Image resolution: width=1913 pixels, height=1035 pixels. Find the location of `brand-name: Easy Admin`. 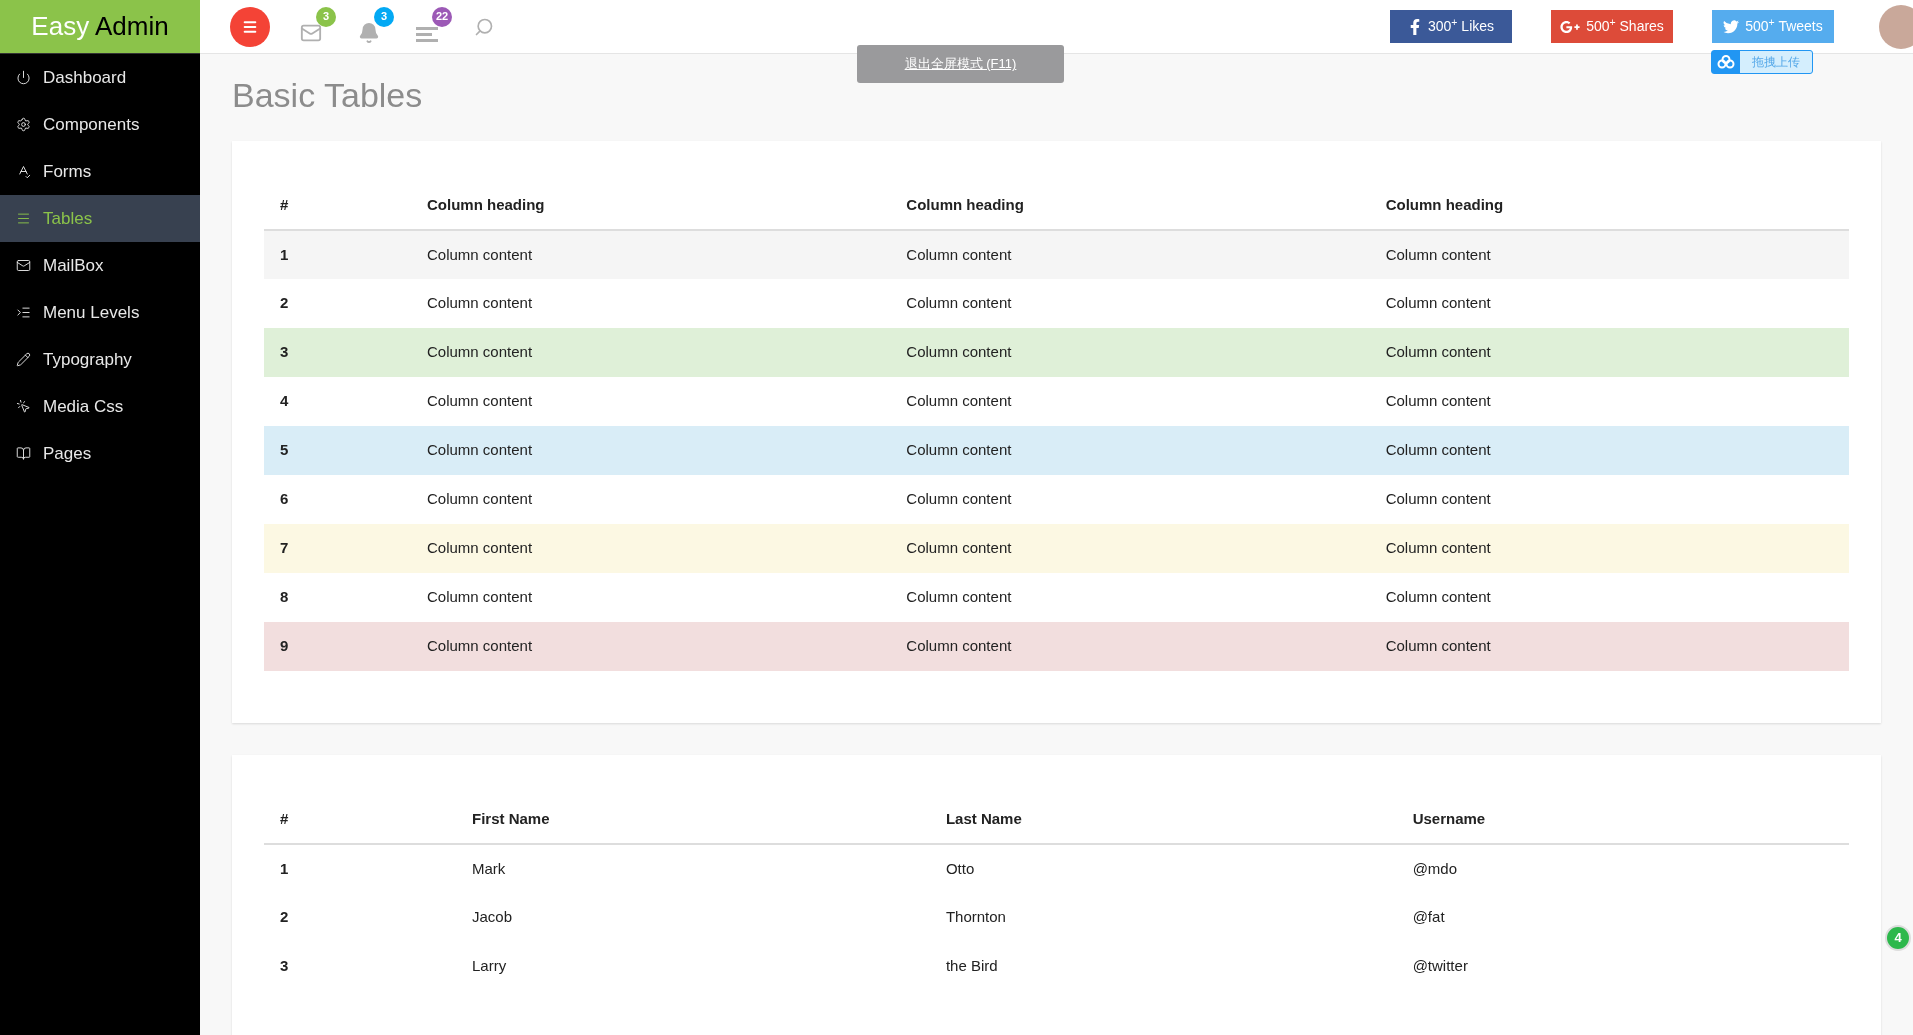

brand-name: Easy Admin is located at coordinates (100, 26).